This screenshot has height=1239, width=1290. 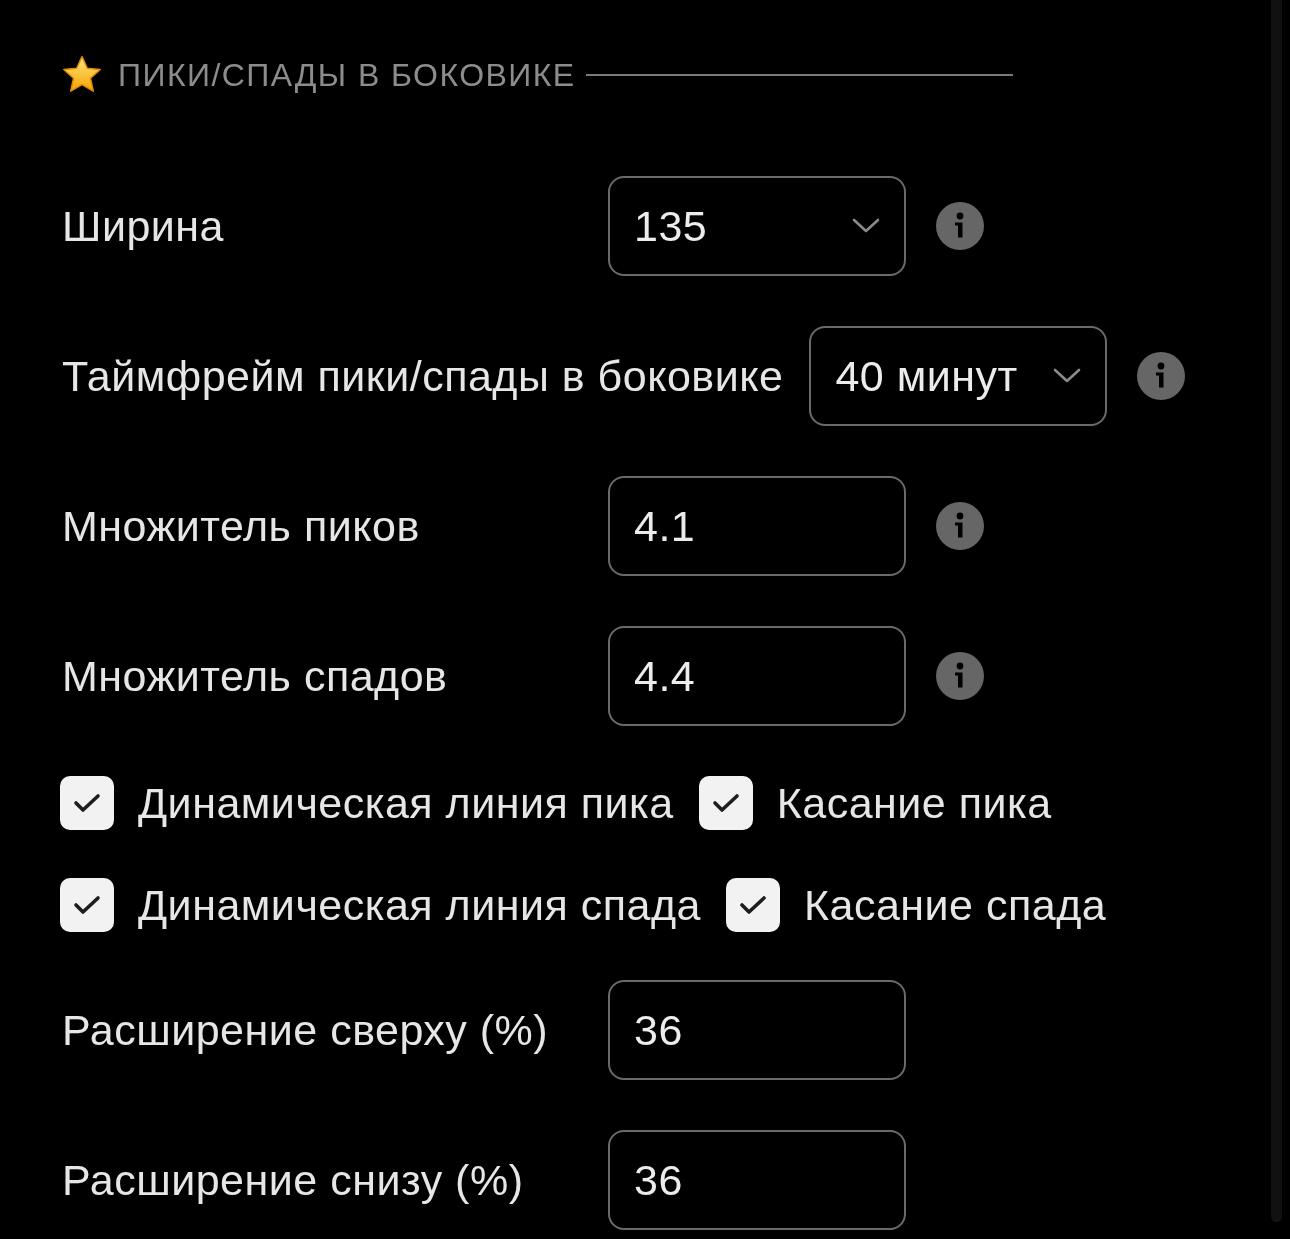 I want to click on select-dropdown: 40 минут, so click(x=958, y=376).